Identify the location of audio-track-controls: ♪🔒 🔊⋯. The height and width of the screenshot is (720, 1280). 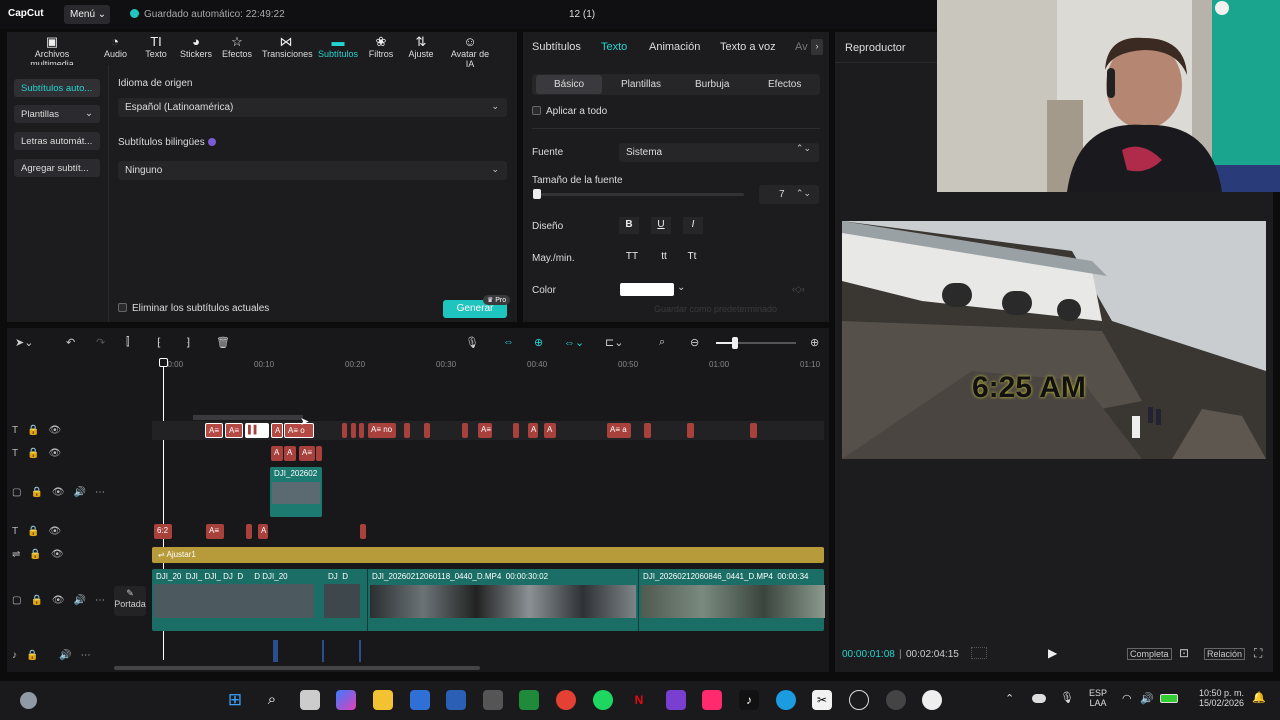
(56, 655).